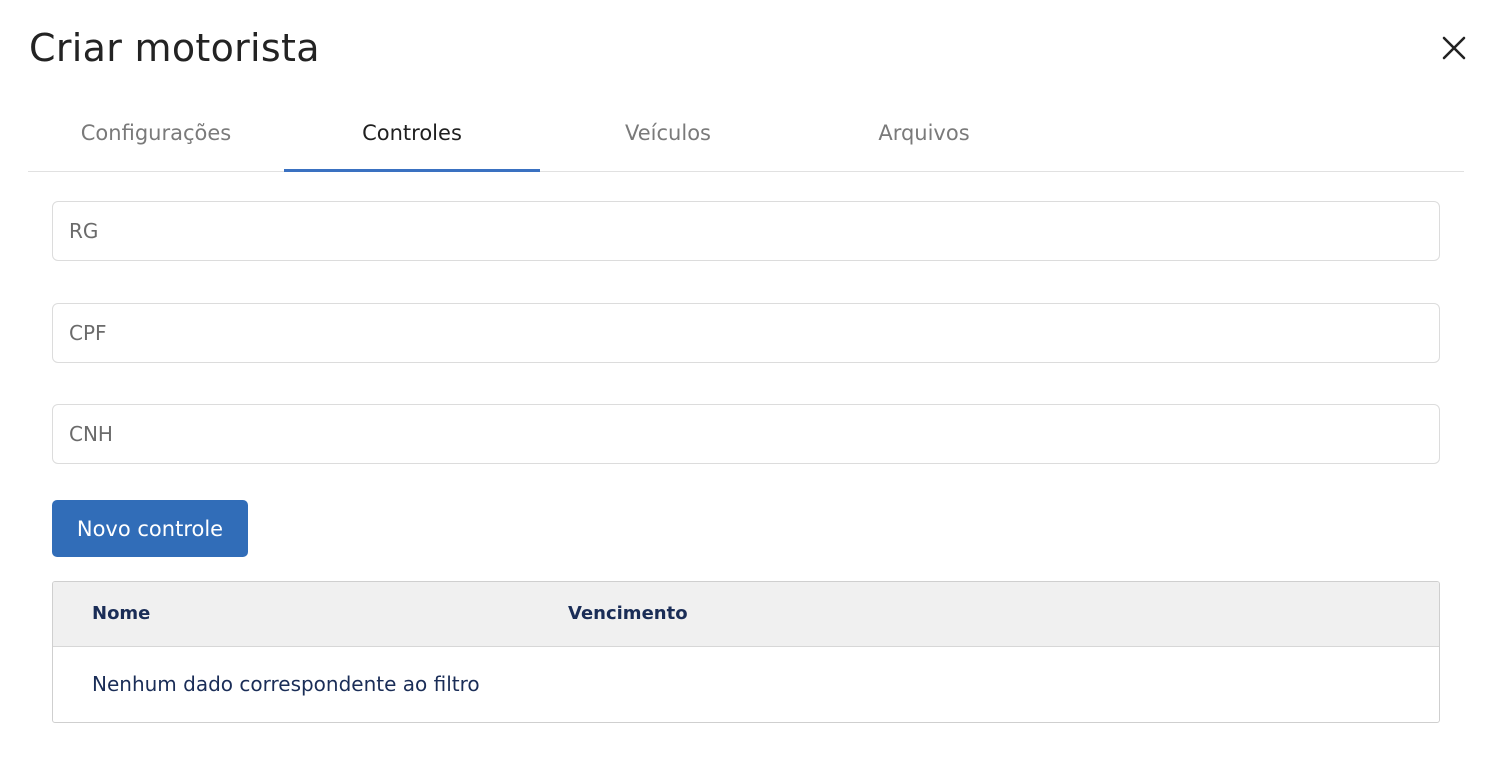 The height and width of the screenshot is (782, 1492). I want to click on close-button, so click(1454, 48).